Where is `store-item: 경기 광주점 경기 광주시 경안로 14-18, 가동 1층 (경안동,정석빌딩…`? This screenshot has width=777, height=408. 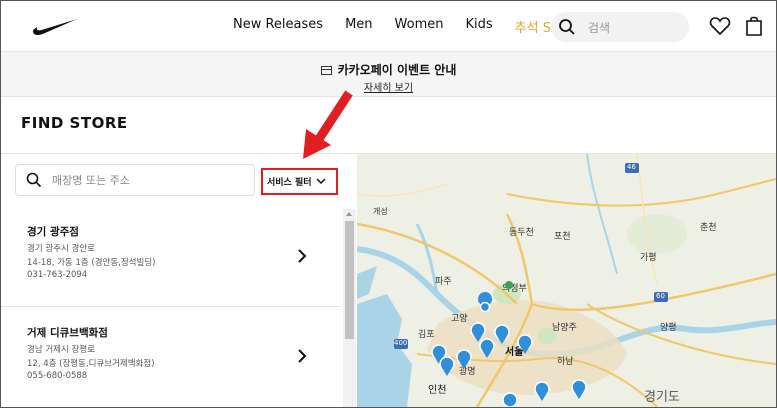
store-item: 경기 광주점 경기 광주시 경안로 14-18, 가동 1층 (경안동,정석빌딩… is located at coordinates (171, 258).